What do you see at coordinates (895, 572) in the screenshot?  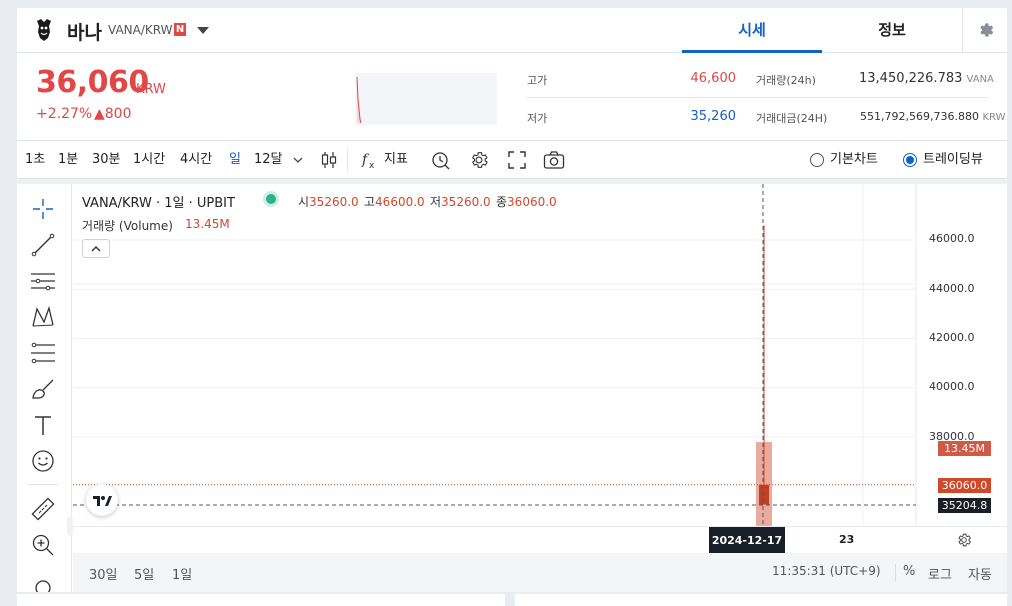 I see `bottom-divider` at bounding box center [895, 572].